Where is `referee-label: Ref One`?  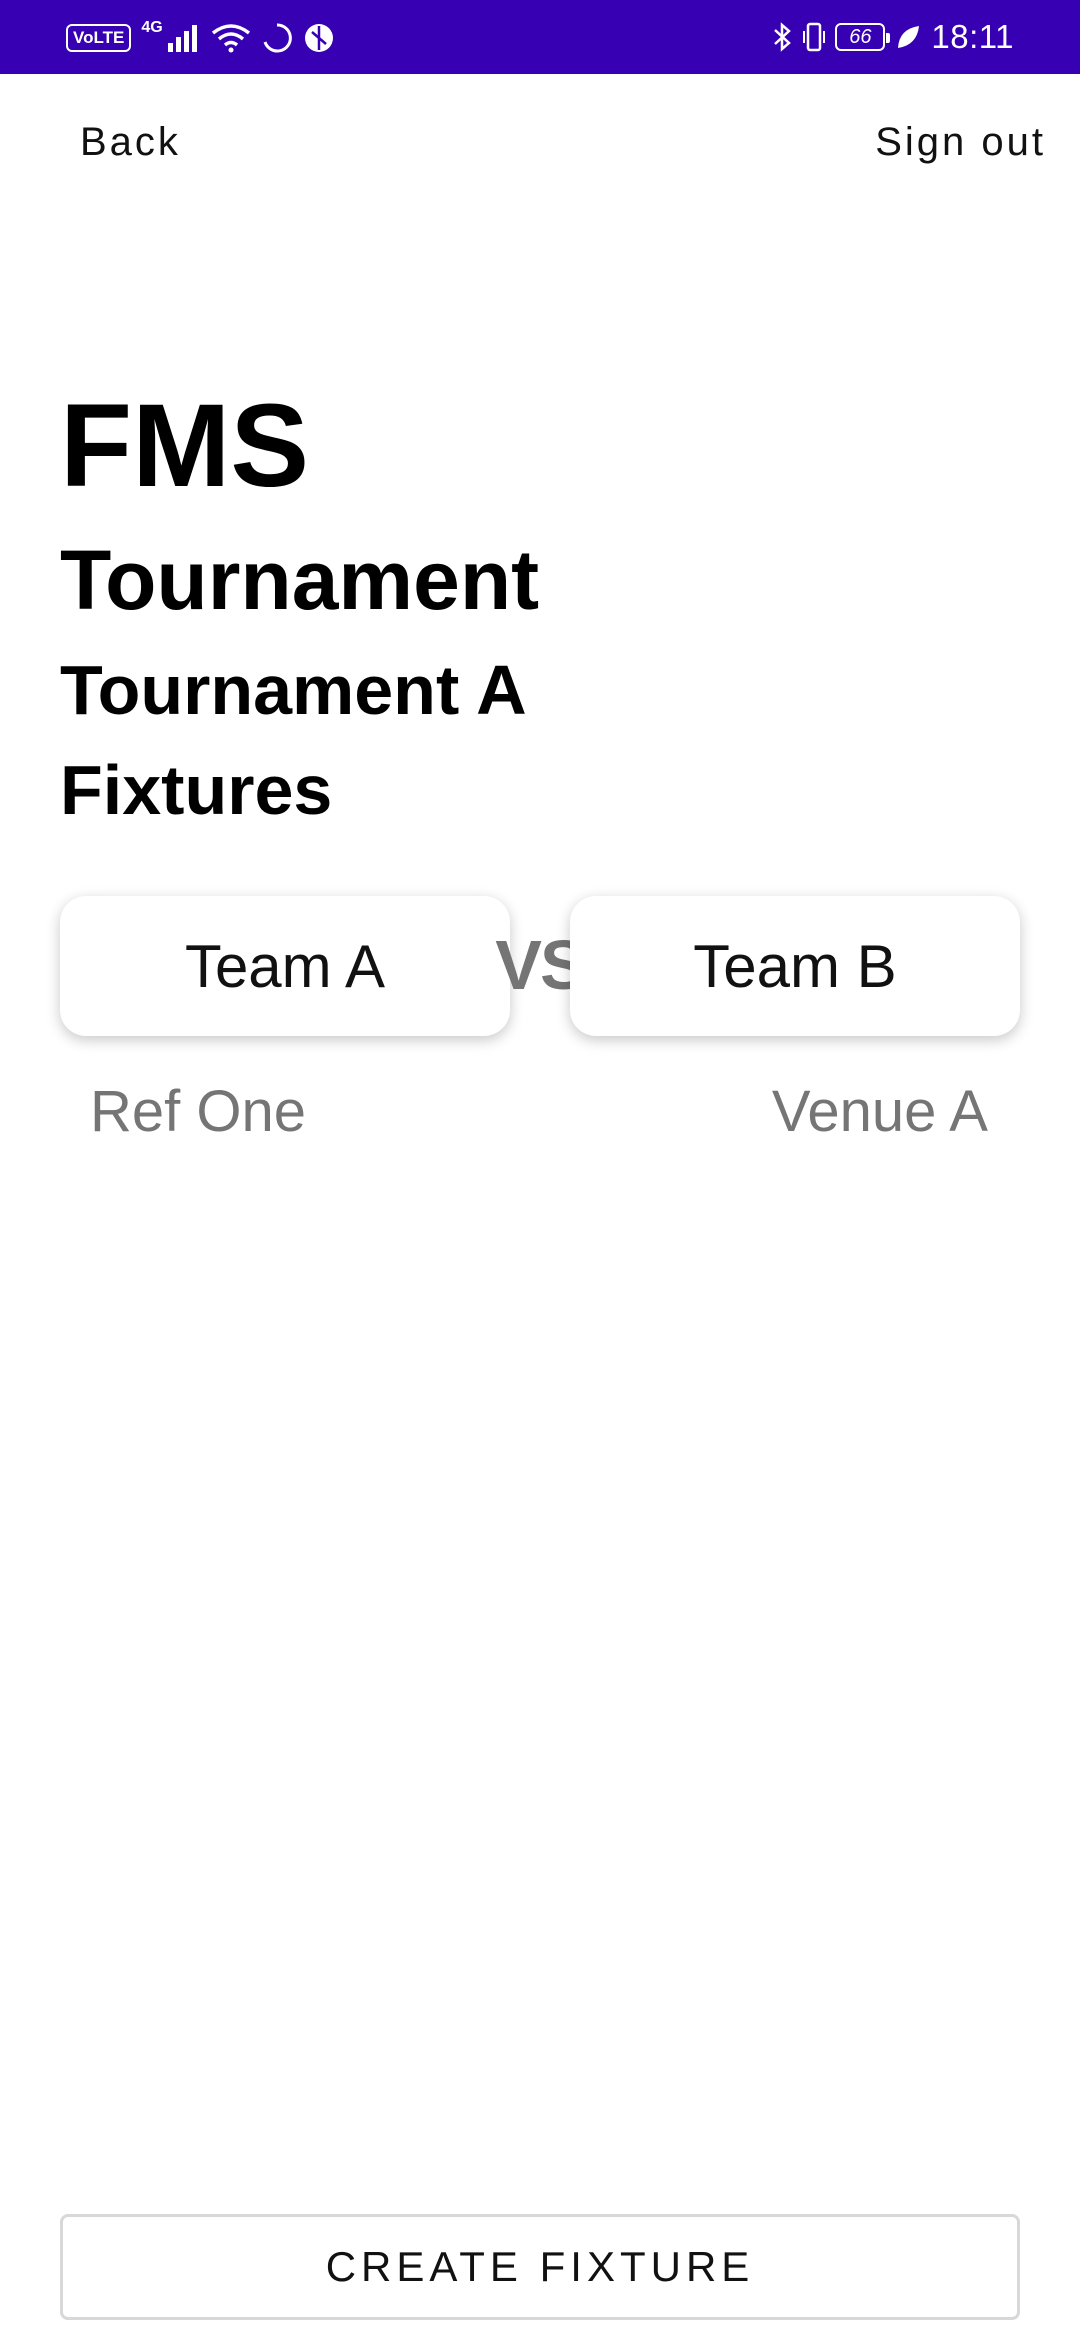 referee-label: Ref One is located at coordinates (198, 1111).